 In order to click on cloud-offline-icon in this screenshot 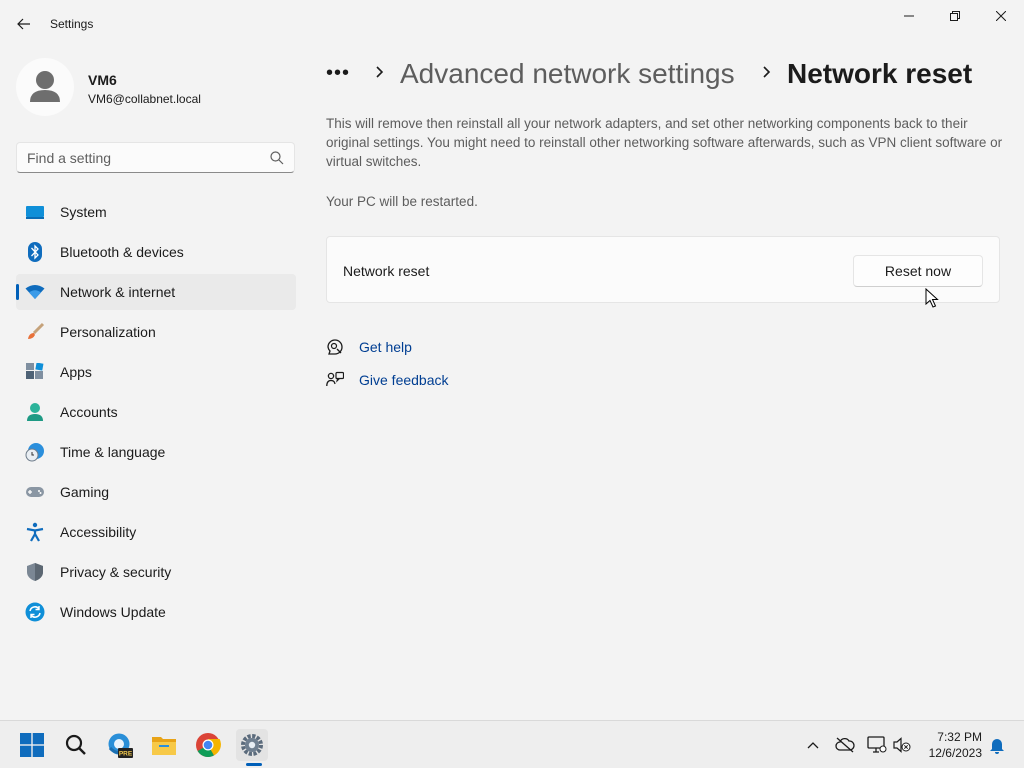, I will do `click(845, 745)`.